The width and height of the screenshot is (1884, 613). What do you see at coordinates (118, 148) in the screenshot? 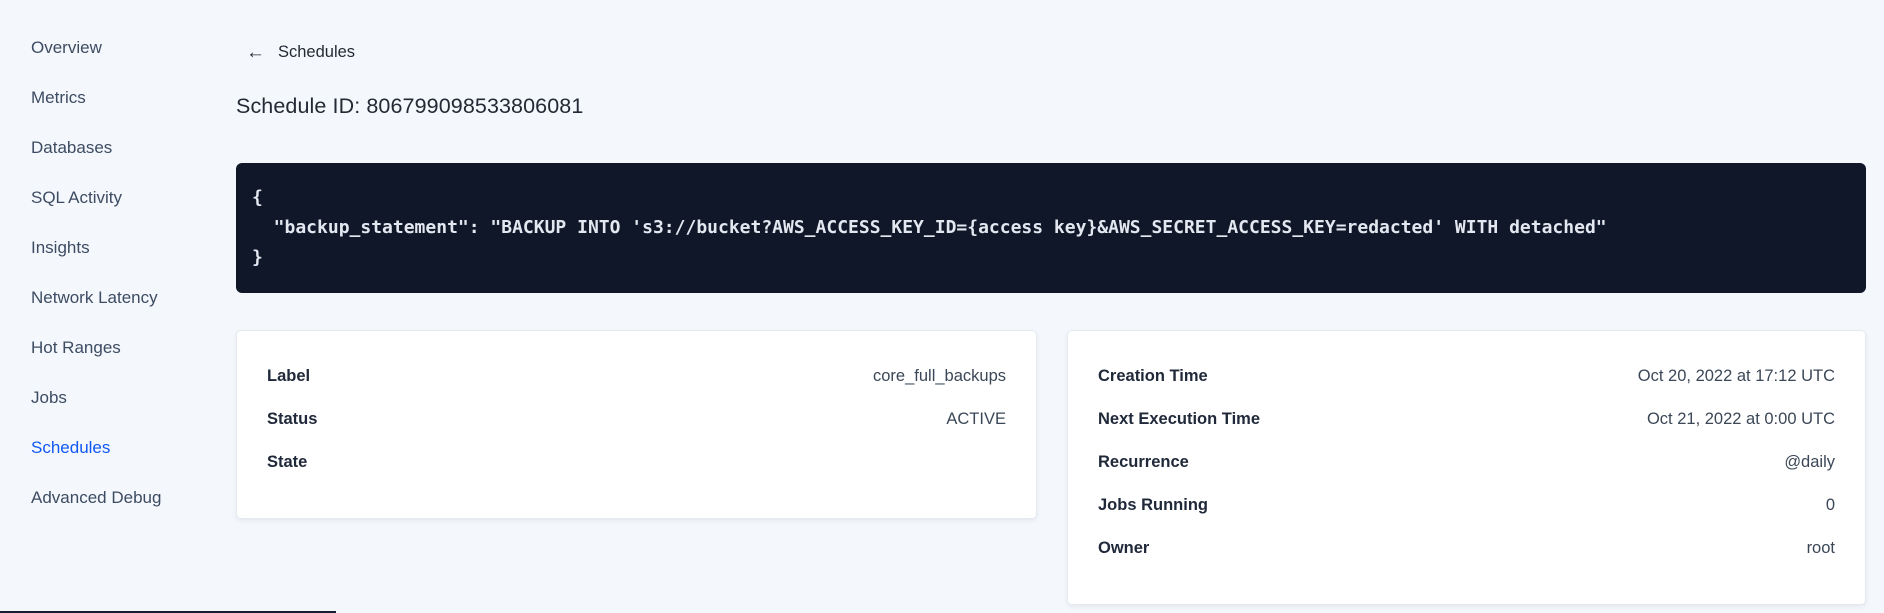
I see `sidebar-item-databases: Databases` at bounding box center [118, 148].